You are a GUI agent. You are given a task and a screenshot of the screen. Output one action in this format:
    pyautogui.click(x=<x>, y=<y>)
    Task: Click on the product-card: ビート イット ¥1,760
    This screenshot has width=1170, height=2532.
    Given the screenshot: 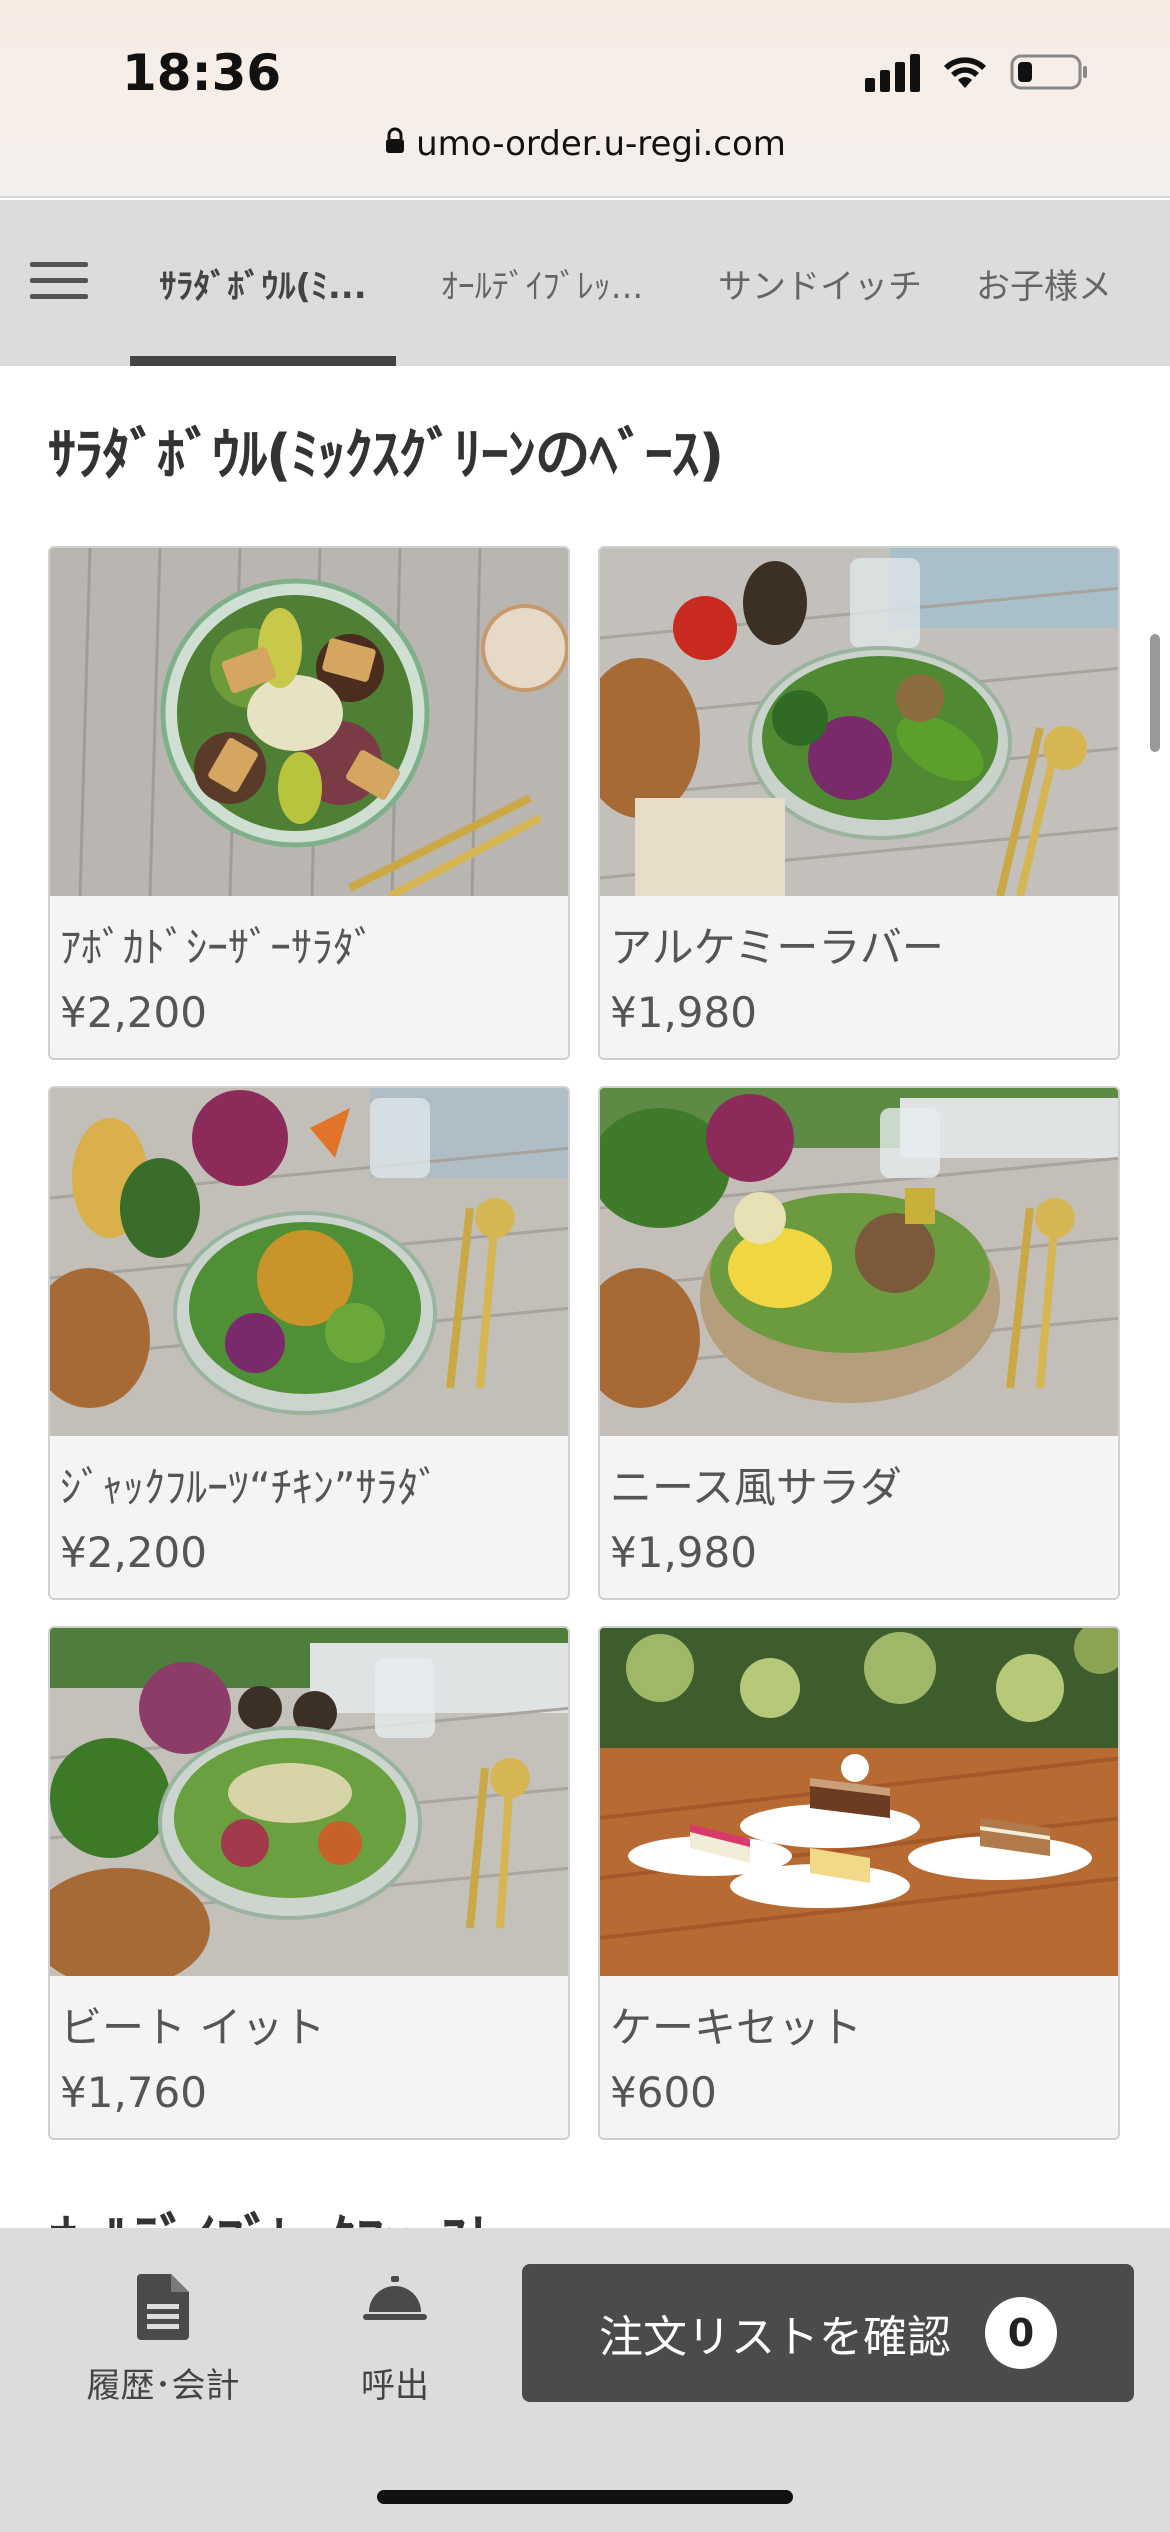 What is the action you would take?
    pyautogui.click(x=309, y=1883)
    